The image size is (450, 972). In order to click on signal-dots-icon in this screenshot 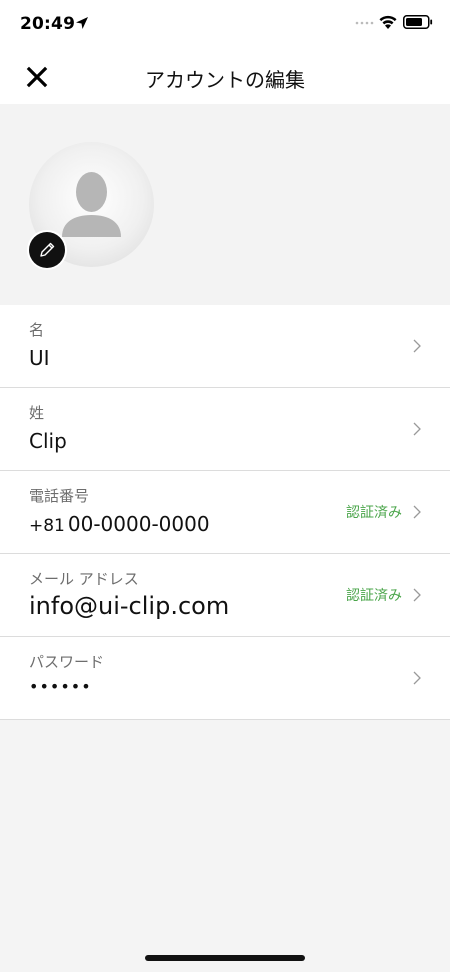, I will do `click(364, 23)`.